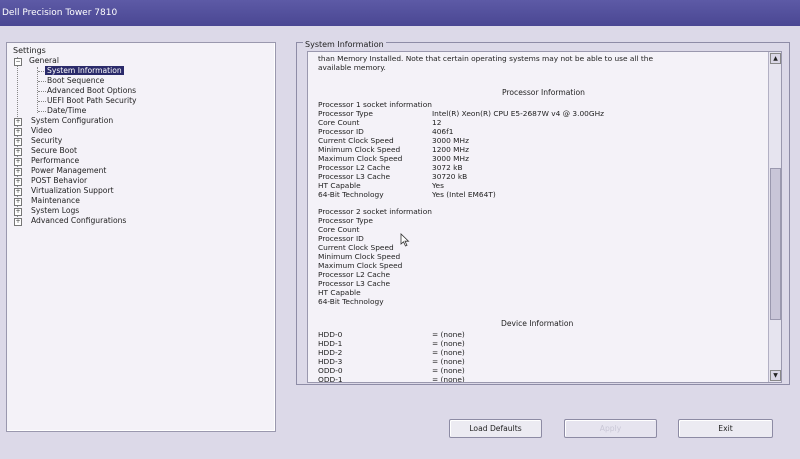 Image resolution: width=800 pixels, height=459 pixels. I want to click on tree-item-label: Date/Time, so click(67, 110).